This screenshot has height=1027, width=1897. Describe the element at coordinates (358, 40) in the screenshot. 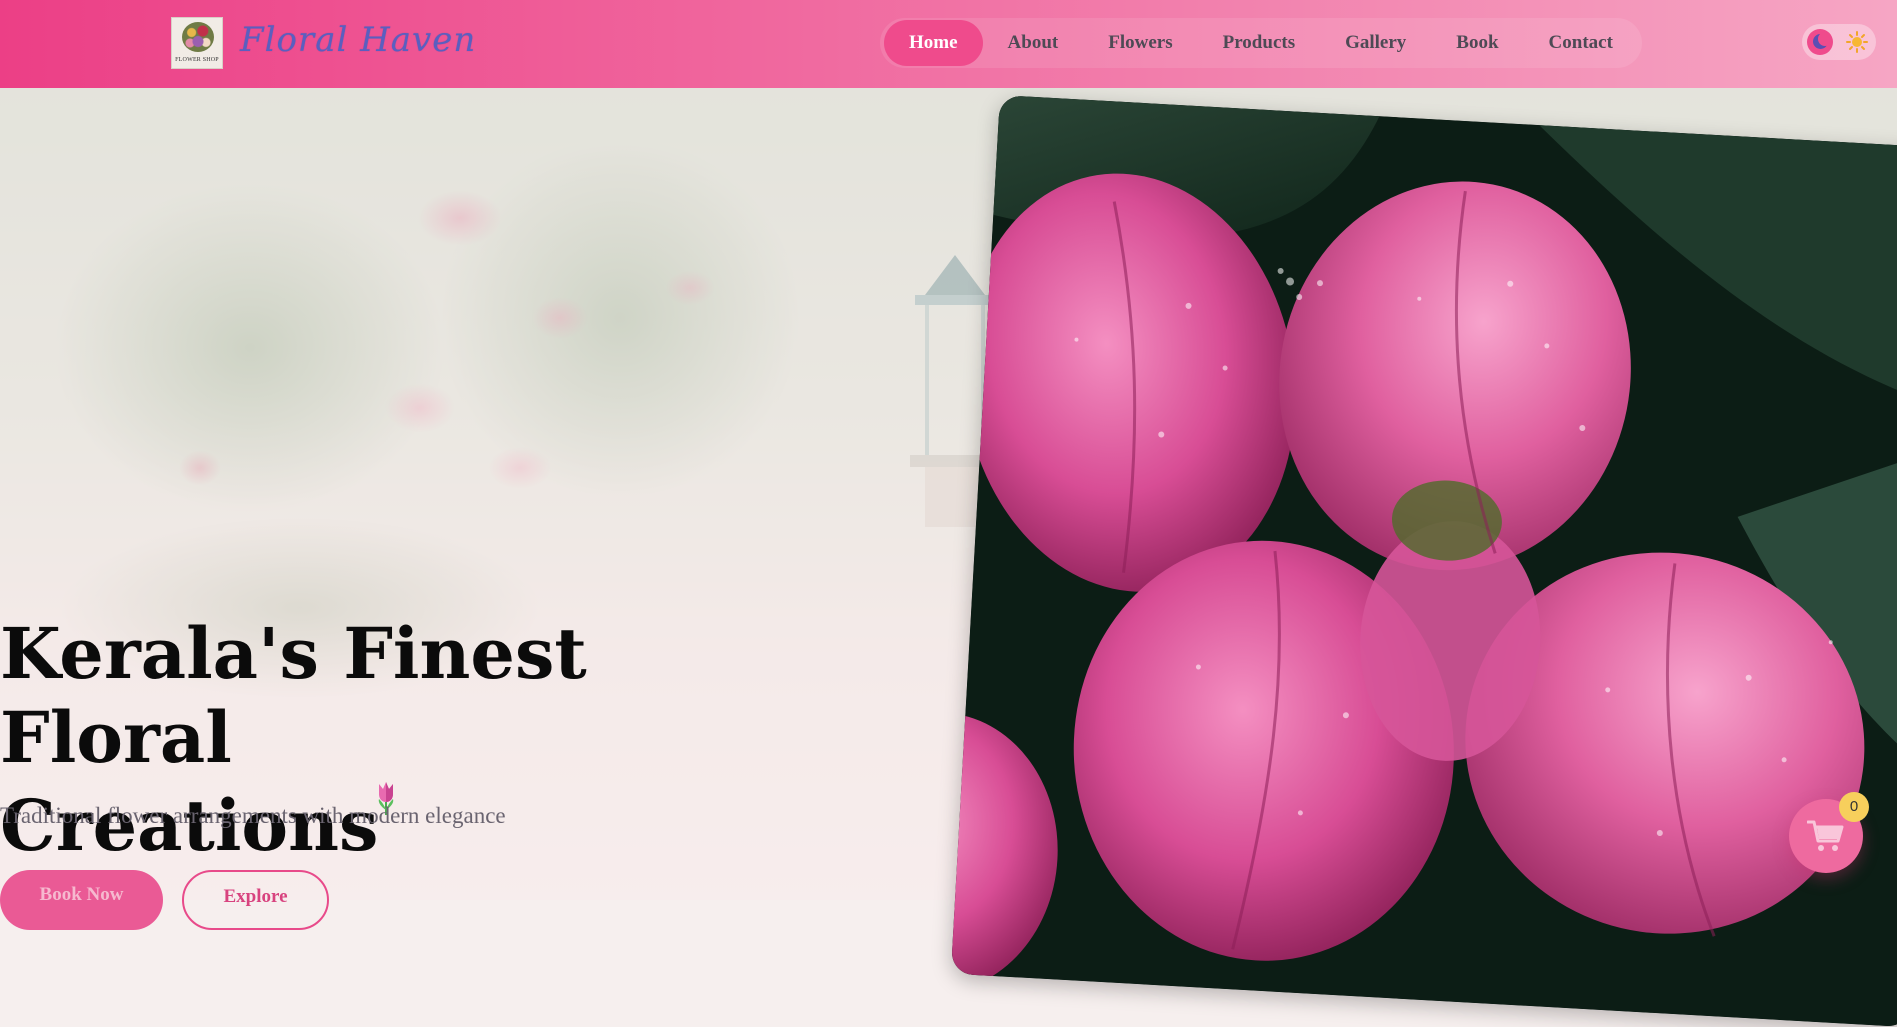

I see `brand-name: Floral Haven` at that location.